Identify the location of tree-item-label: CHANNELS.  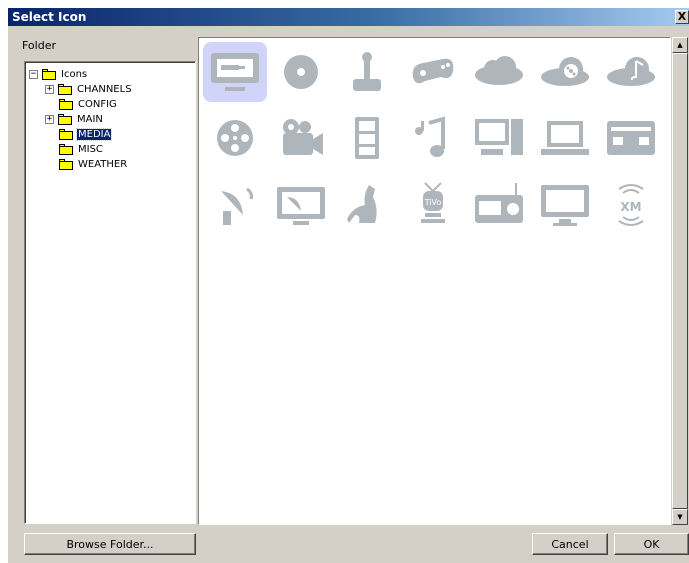
(104, 89).